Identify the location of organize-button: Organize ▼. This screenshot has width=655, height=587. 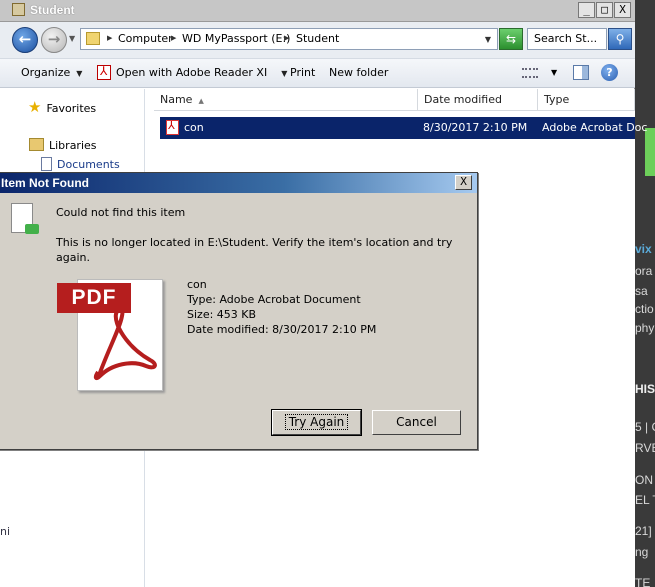
(51, 72).